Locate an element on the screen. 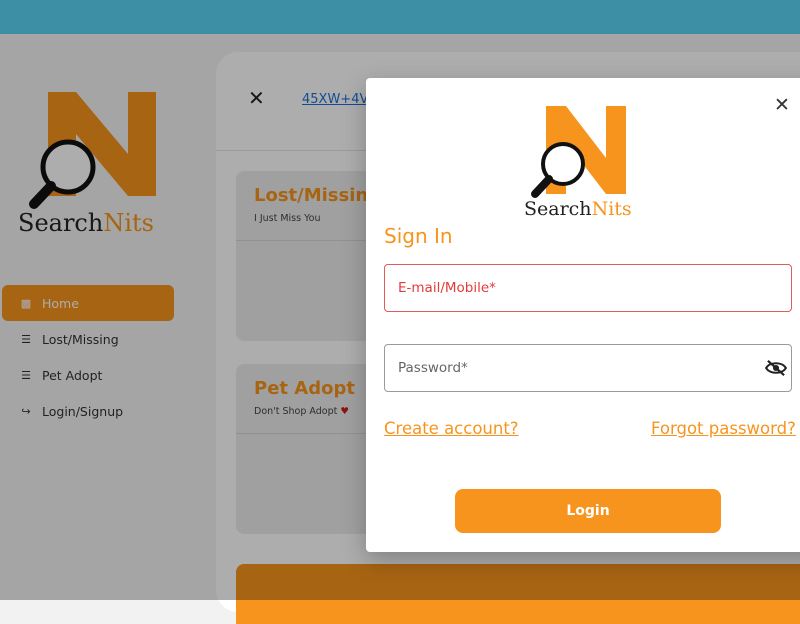 The image size is (800, 624). logo-wordmark: SearchNits is located at coordinates (578, 209).